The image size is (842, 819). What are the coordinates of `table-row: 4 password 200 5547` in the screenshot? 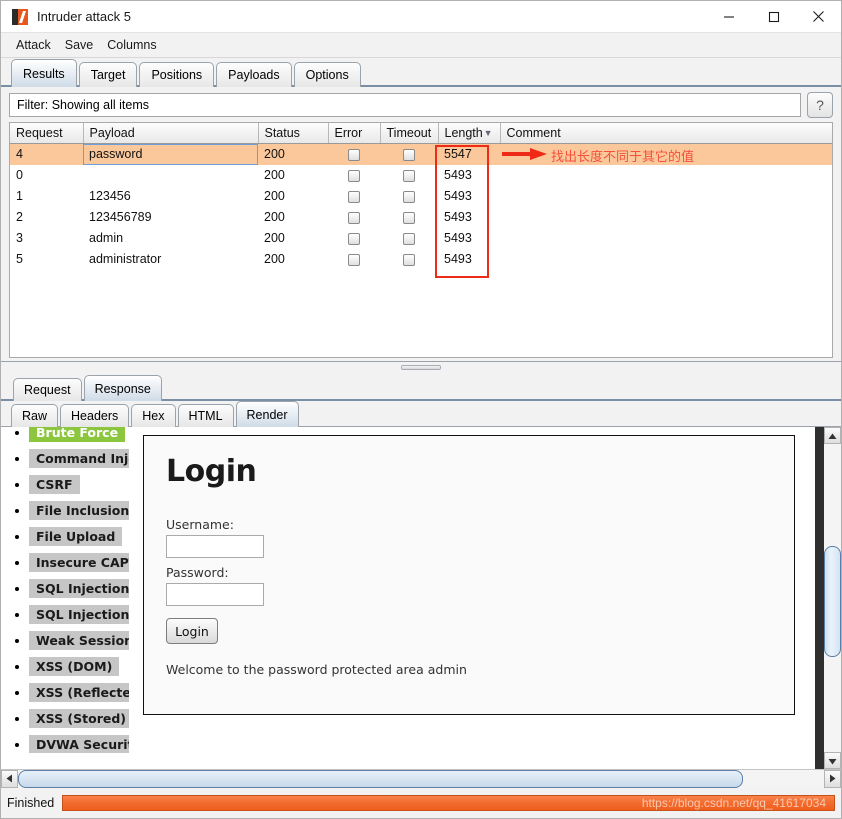 It's located at (421, 154).